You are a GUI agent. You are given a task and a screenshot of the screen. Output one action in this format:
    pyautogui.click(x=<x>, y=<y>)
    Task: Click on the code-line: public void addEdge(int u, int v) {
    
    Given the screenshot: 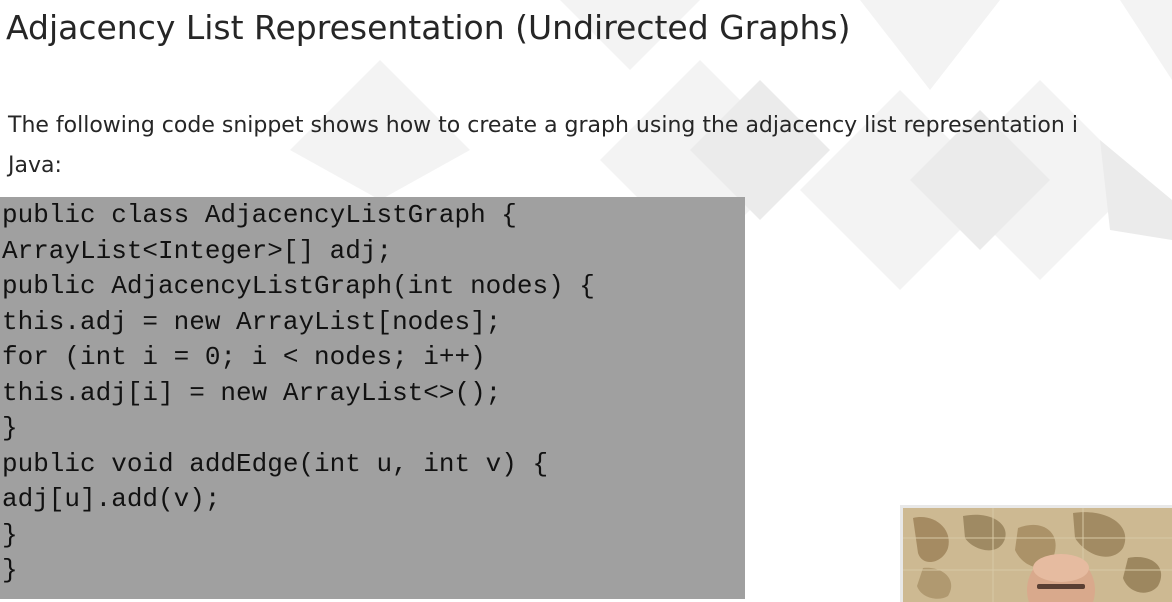 What is the action you would take?
    pyautogui.click(x=275, y=463)
    